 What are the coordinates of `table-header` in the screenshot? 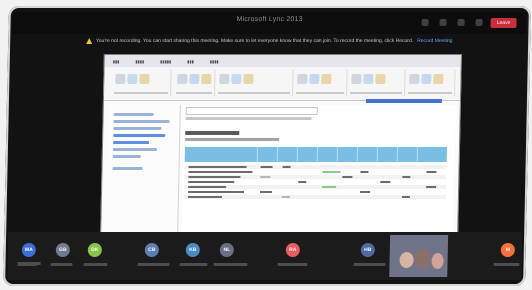 It's located at (315, 154).